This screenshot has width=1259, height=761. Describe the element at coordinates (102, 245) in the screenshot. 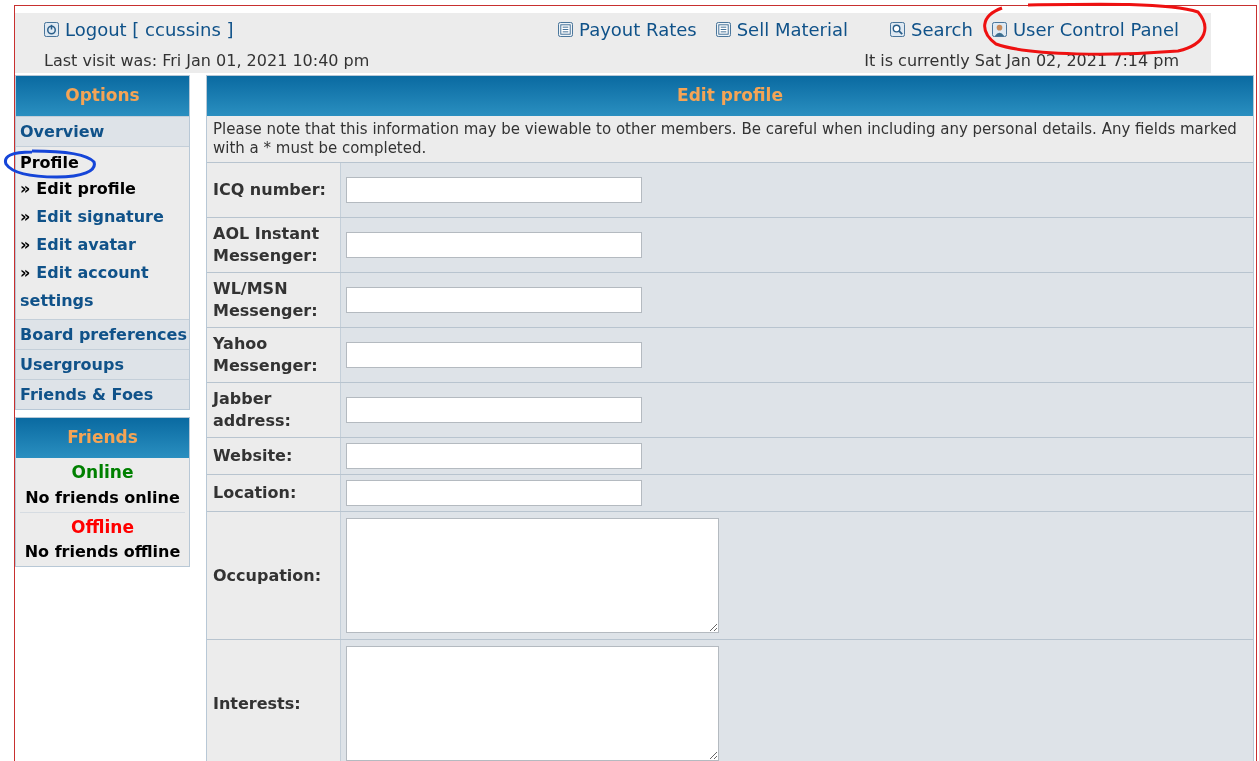

I see `sidebar-subitem: » Edit avatar` at that location.